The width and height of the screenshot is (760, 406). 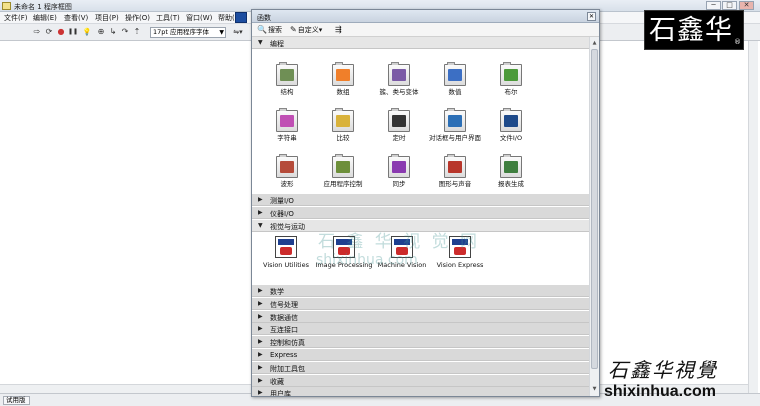 What do you see at coordinates (420, 380) in the screenshot?
I see `category-collapsed: ▶ 收藏` at bounding box center [420, 380].